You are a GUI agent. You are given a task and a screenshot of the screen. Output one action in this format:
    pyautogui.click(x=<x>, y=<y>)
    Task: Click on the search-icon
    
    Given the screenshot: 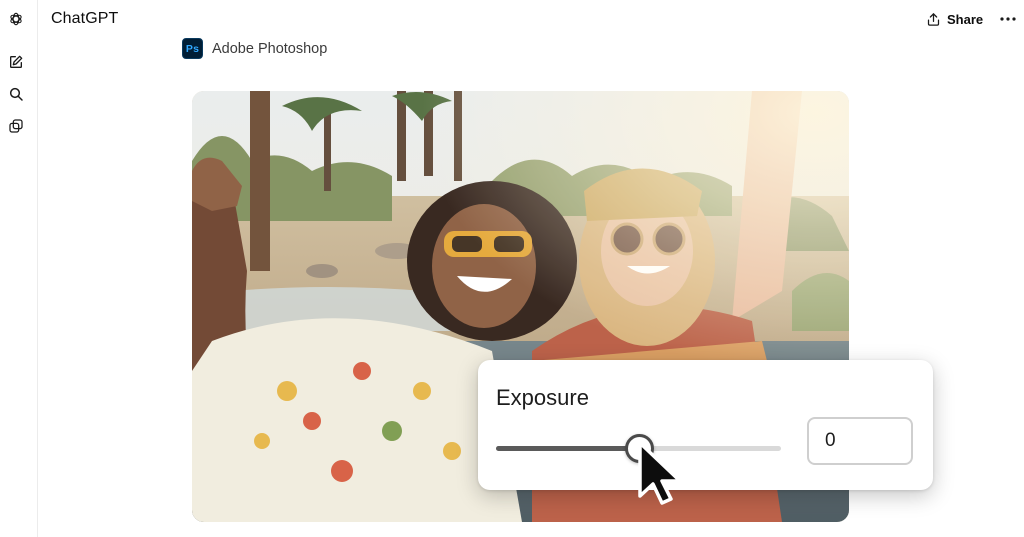 What is the action you would take?
    pyautogui.click(x=16, y=94)
    